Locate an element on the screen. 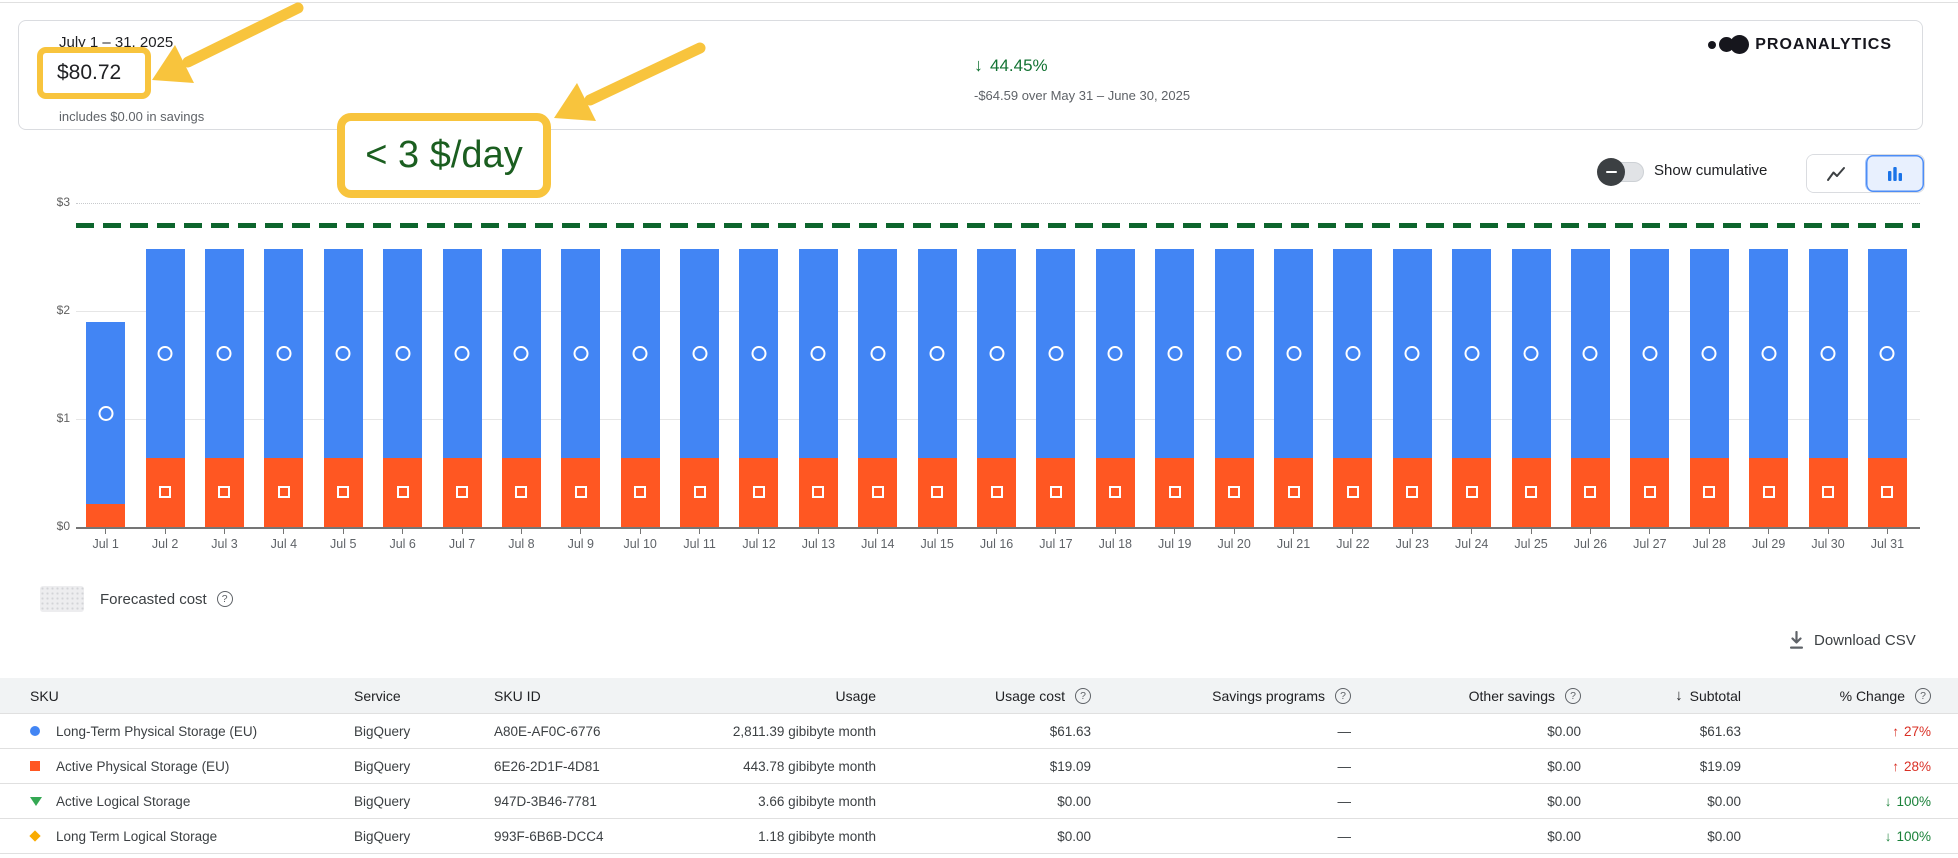  x-label-slot: Jul 24 is located at coordinates (1471, 539).